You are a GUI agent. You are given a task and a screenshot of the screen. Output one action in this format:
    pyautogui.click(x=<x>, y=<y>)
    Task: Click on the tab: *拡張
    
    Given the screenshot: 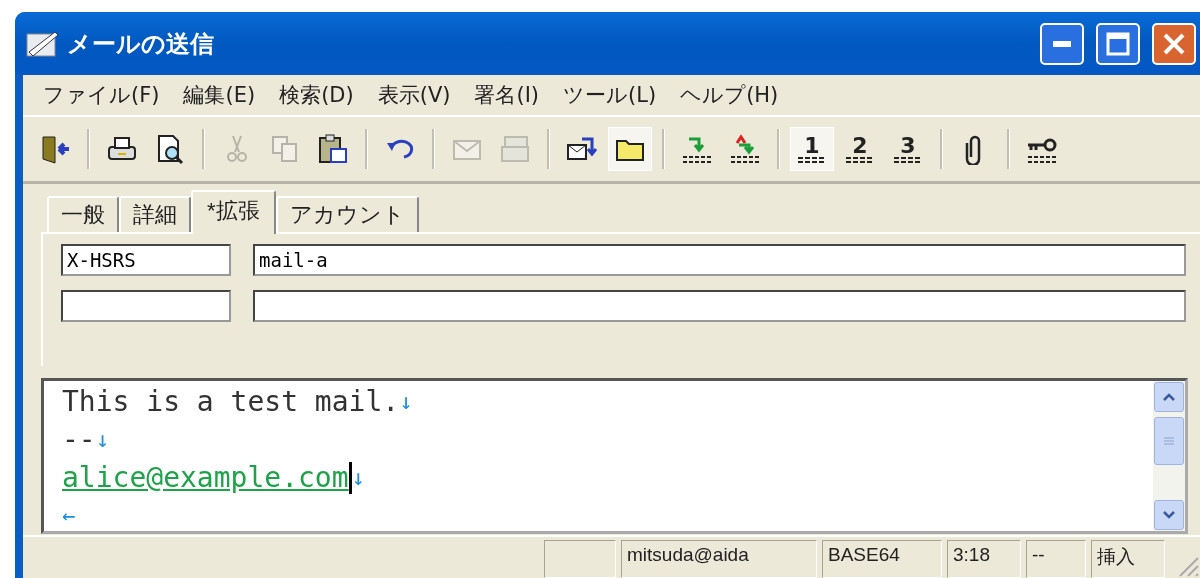 What is the action you would take?
    pyautogui.click(x=233, y=212)
    